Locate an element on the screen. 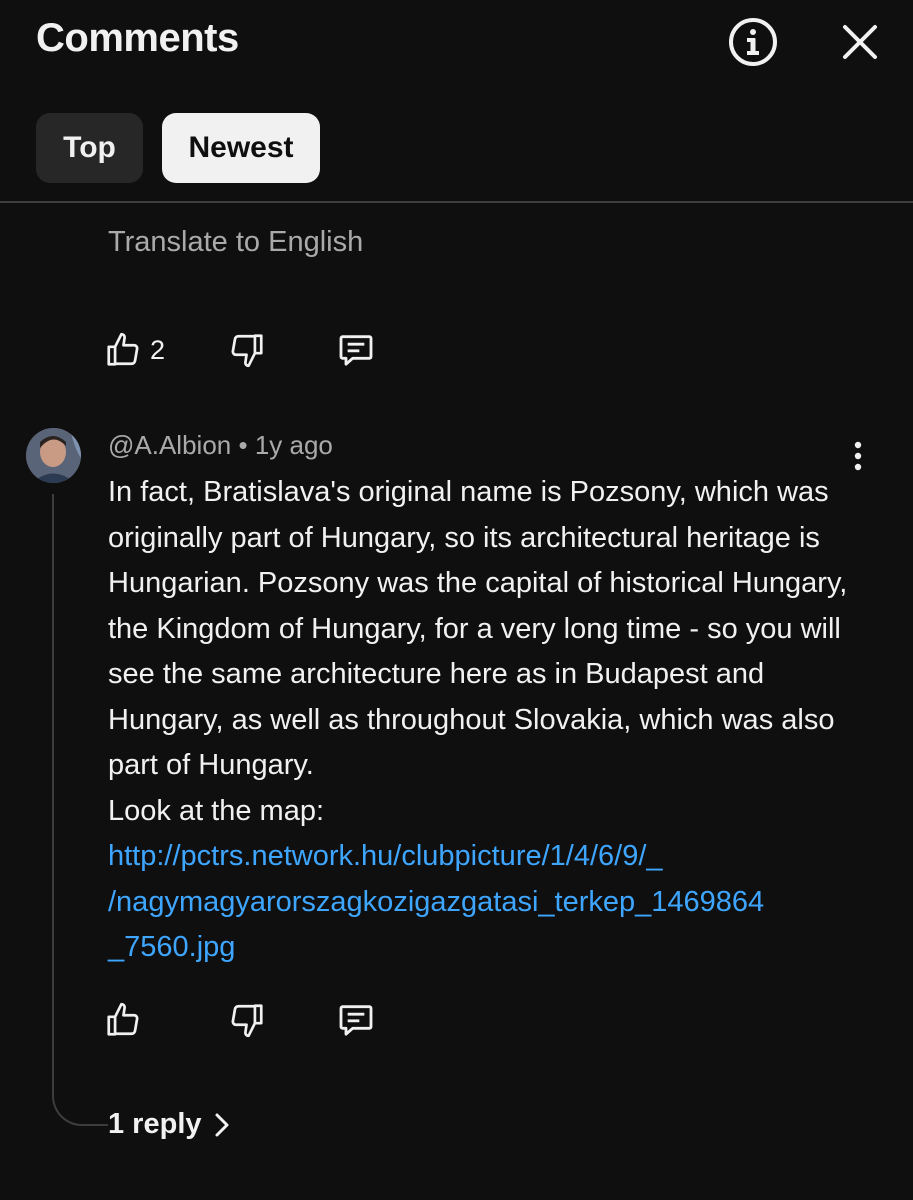 Image resolution: width=913 pixels, height=1200 pixels. page-title: Comments is located at coordinates (137, 38).